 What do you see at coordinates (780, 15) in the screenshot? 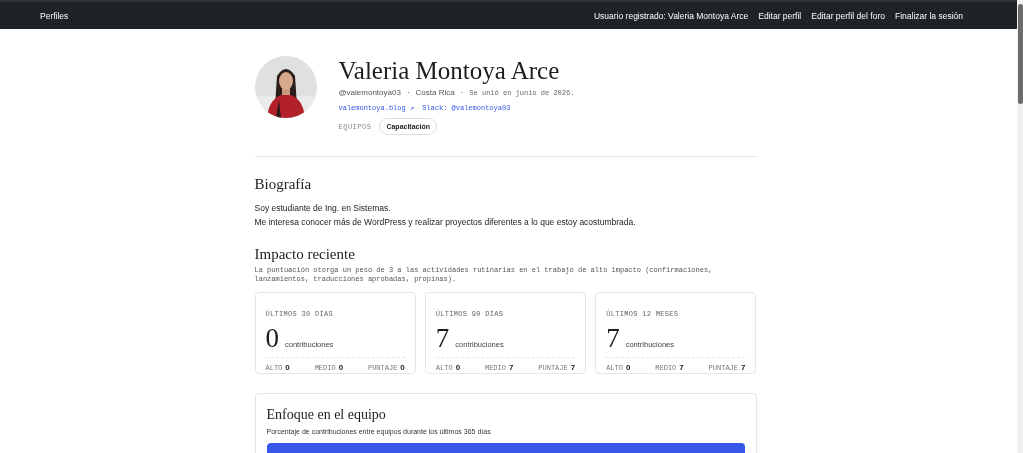
I see `nav-link: Editar perfil` at bounding box center [780, 15].